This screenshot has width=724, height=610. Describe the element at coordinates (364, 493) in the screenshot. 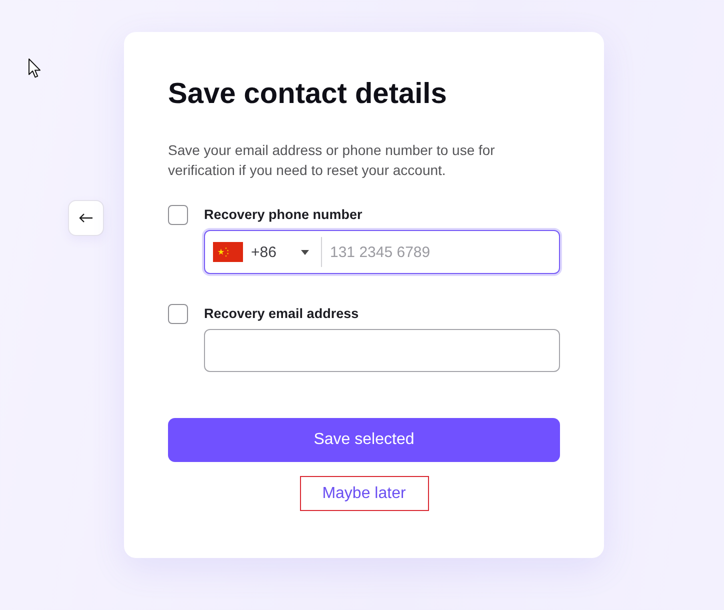

I see `maybe-later-button: Maybe later` at that location.